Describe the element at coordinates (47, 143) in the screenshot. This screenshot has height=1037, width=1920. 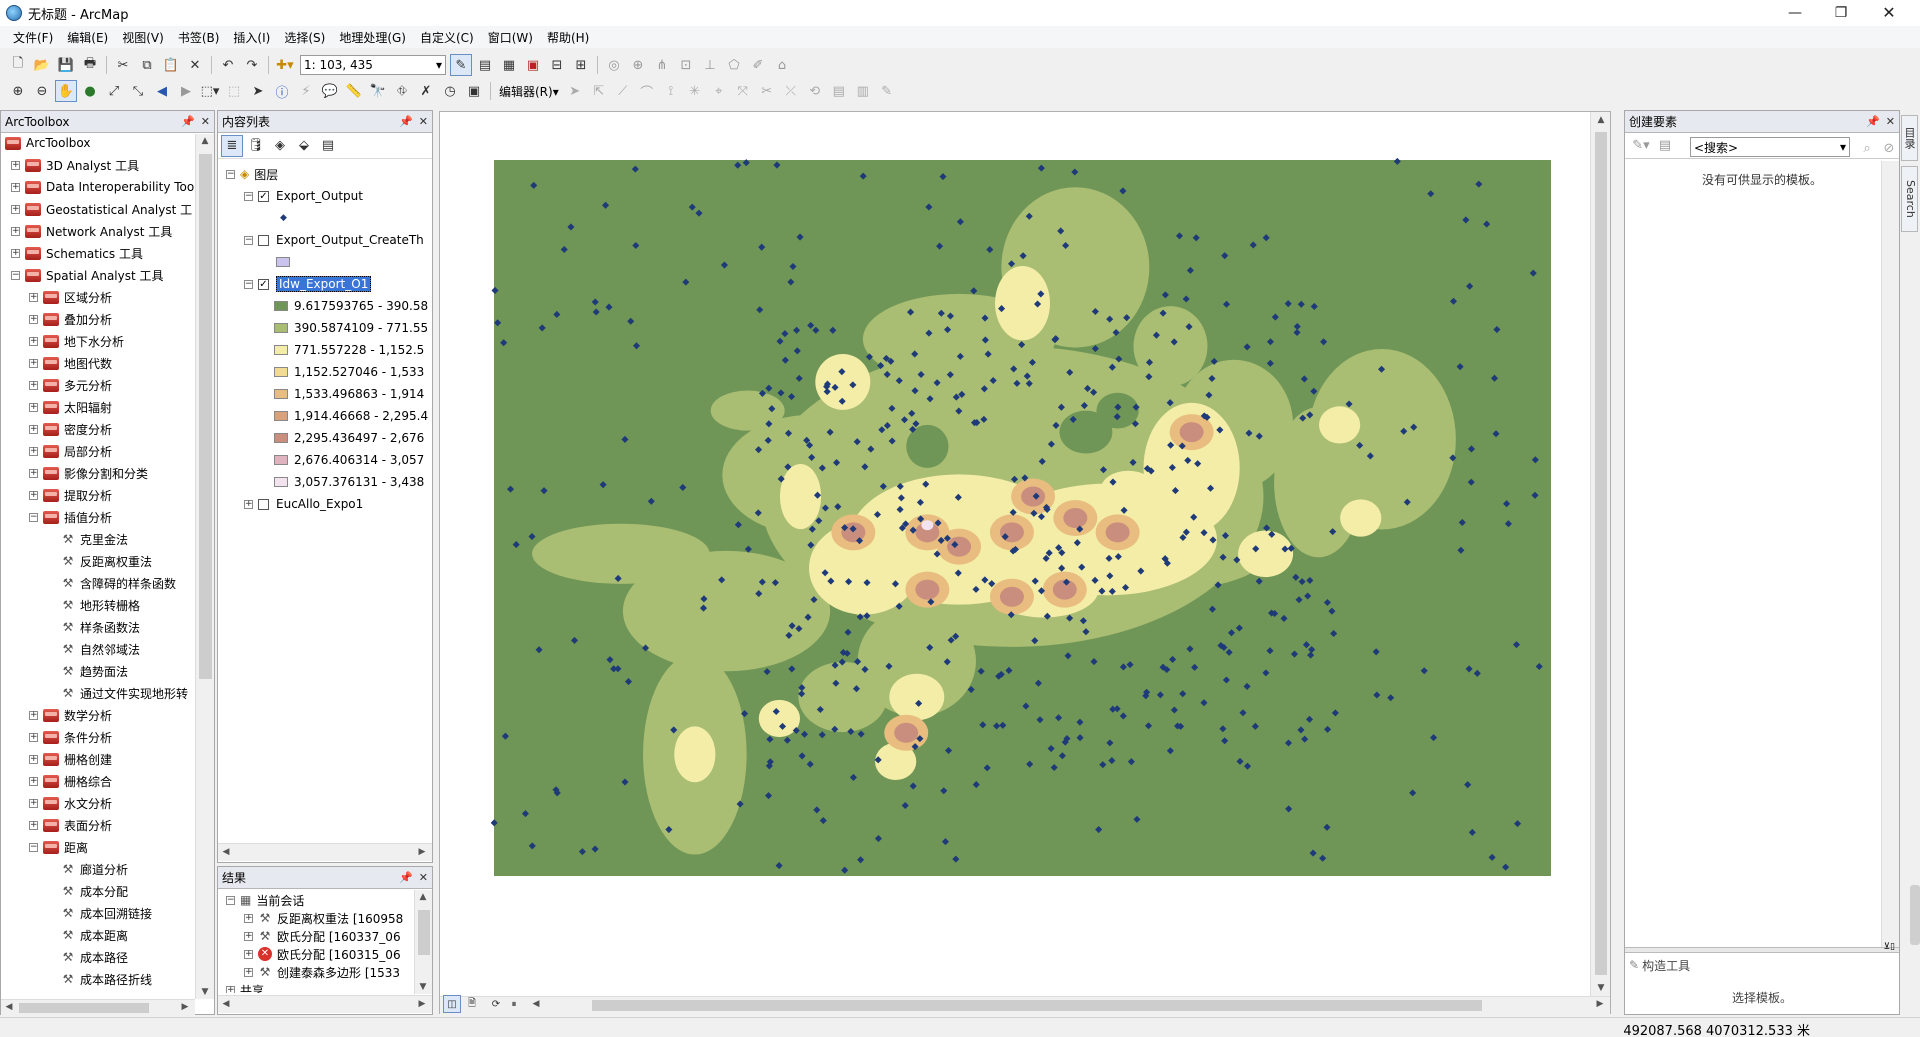
I see `toolbox-root: ArcToolbox` at that location.